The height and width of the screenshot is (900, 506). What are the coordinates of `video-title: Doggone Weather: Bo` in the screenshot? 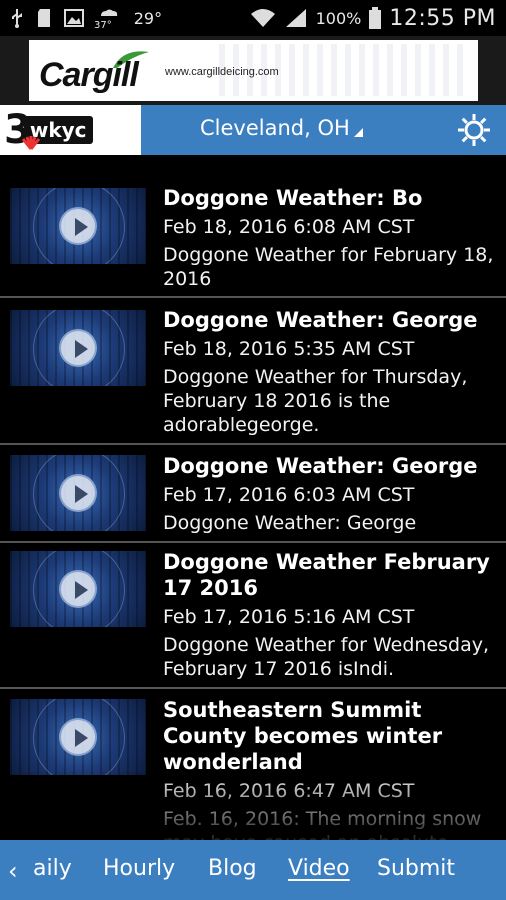 It's located at (293, 198).